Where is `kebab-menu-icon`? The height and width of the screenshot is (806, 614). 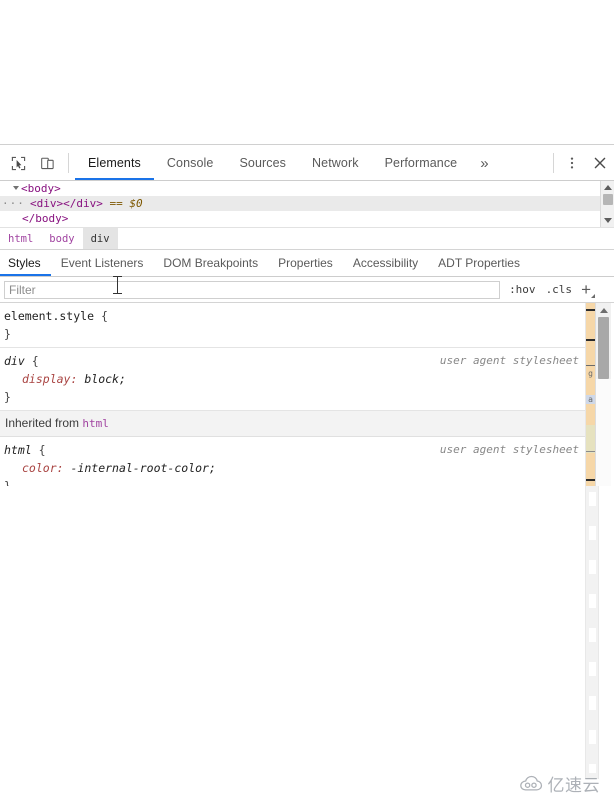 kebab-menu-icon is located at coordinates (572, 163).